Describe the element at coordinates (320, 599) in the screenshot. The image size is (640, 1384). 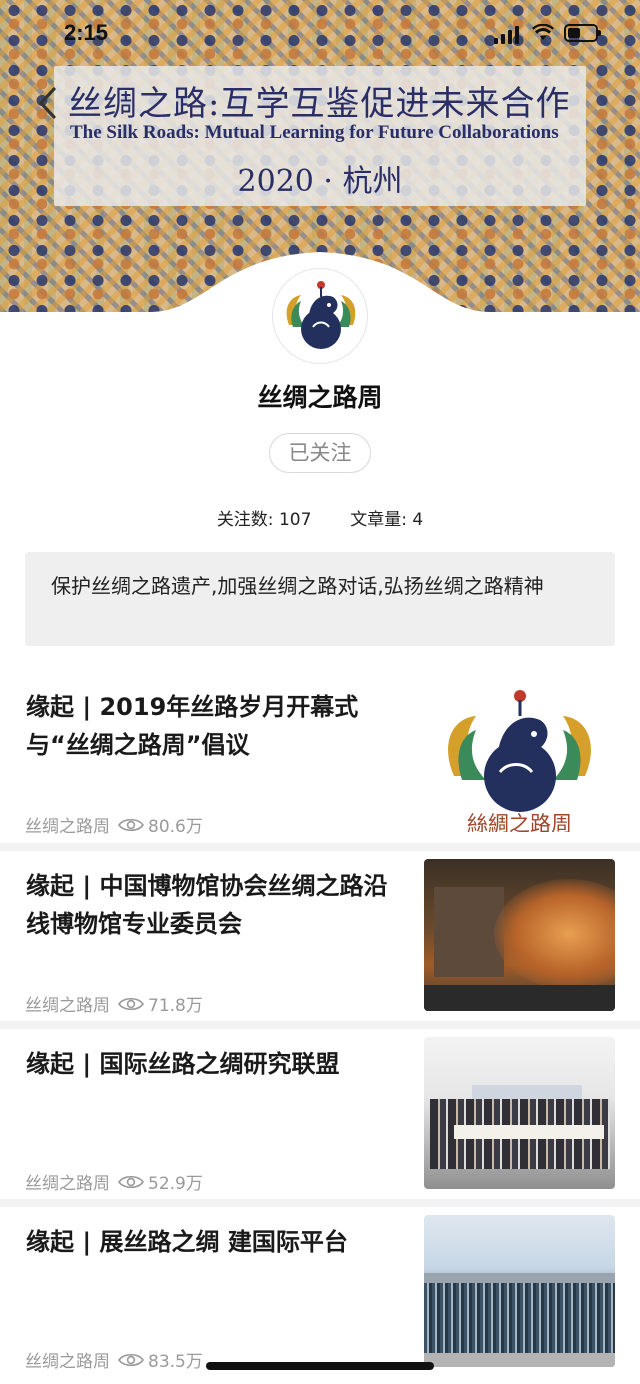
I see `account-description: 保护丝绸之路遗产,加强丝绸之路对话,弘扬丝绸之路精神` at that location.